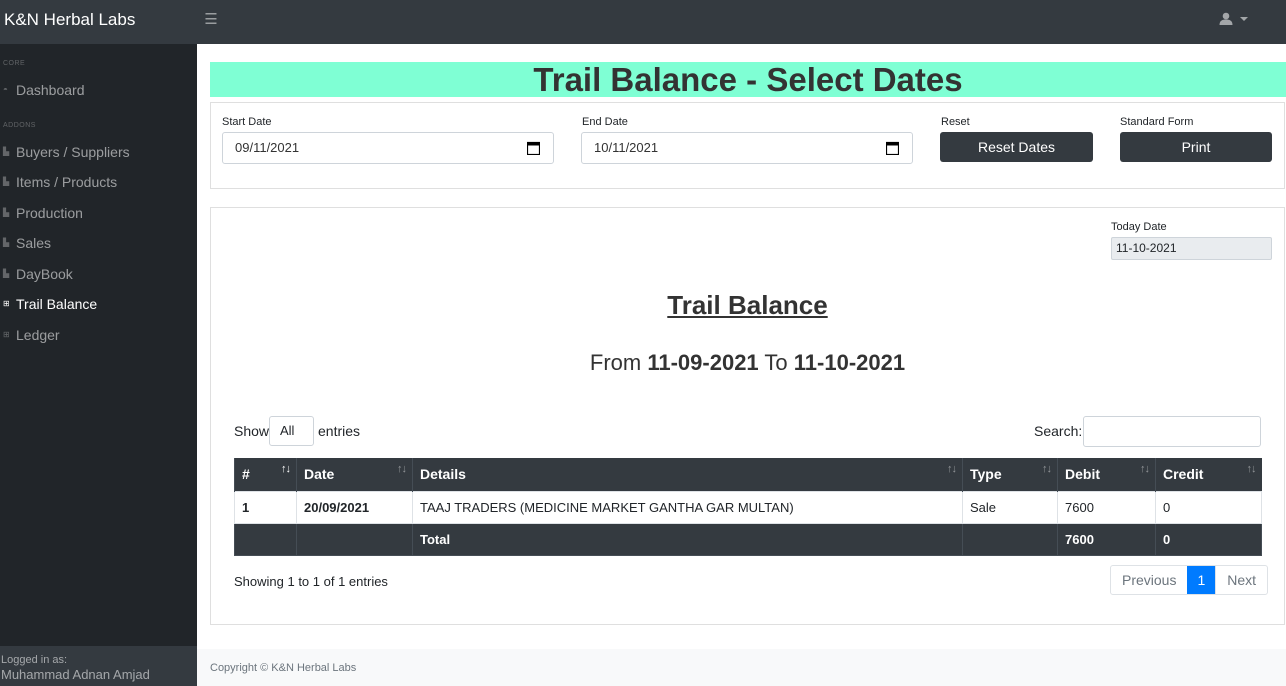 The image size is (1286, 686). What do you see at coordinates (98, 666) in the screenshot?
I see `sidebar-footer: Logged in as: Muhammad Adnan Amjad` at bounding box center [98, 666].